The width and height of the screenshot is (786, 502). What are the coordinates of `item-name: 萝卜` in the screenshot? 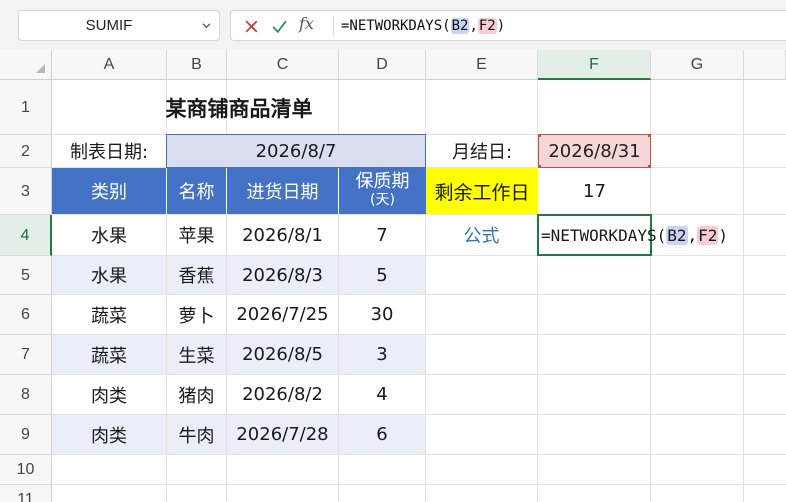 It's located at (196, 314).